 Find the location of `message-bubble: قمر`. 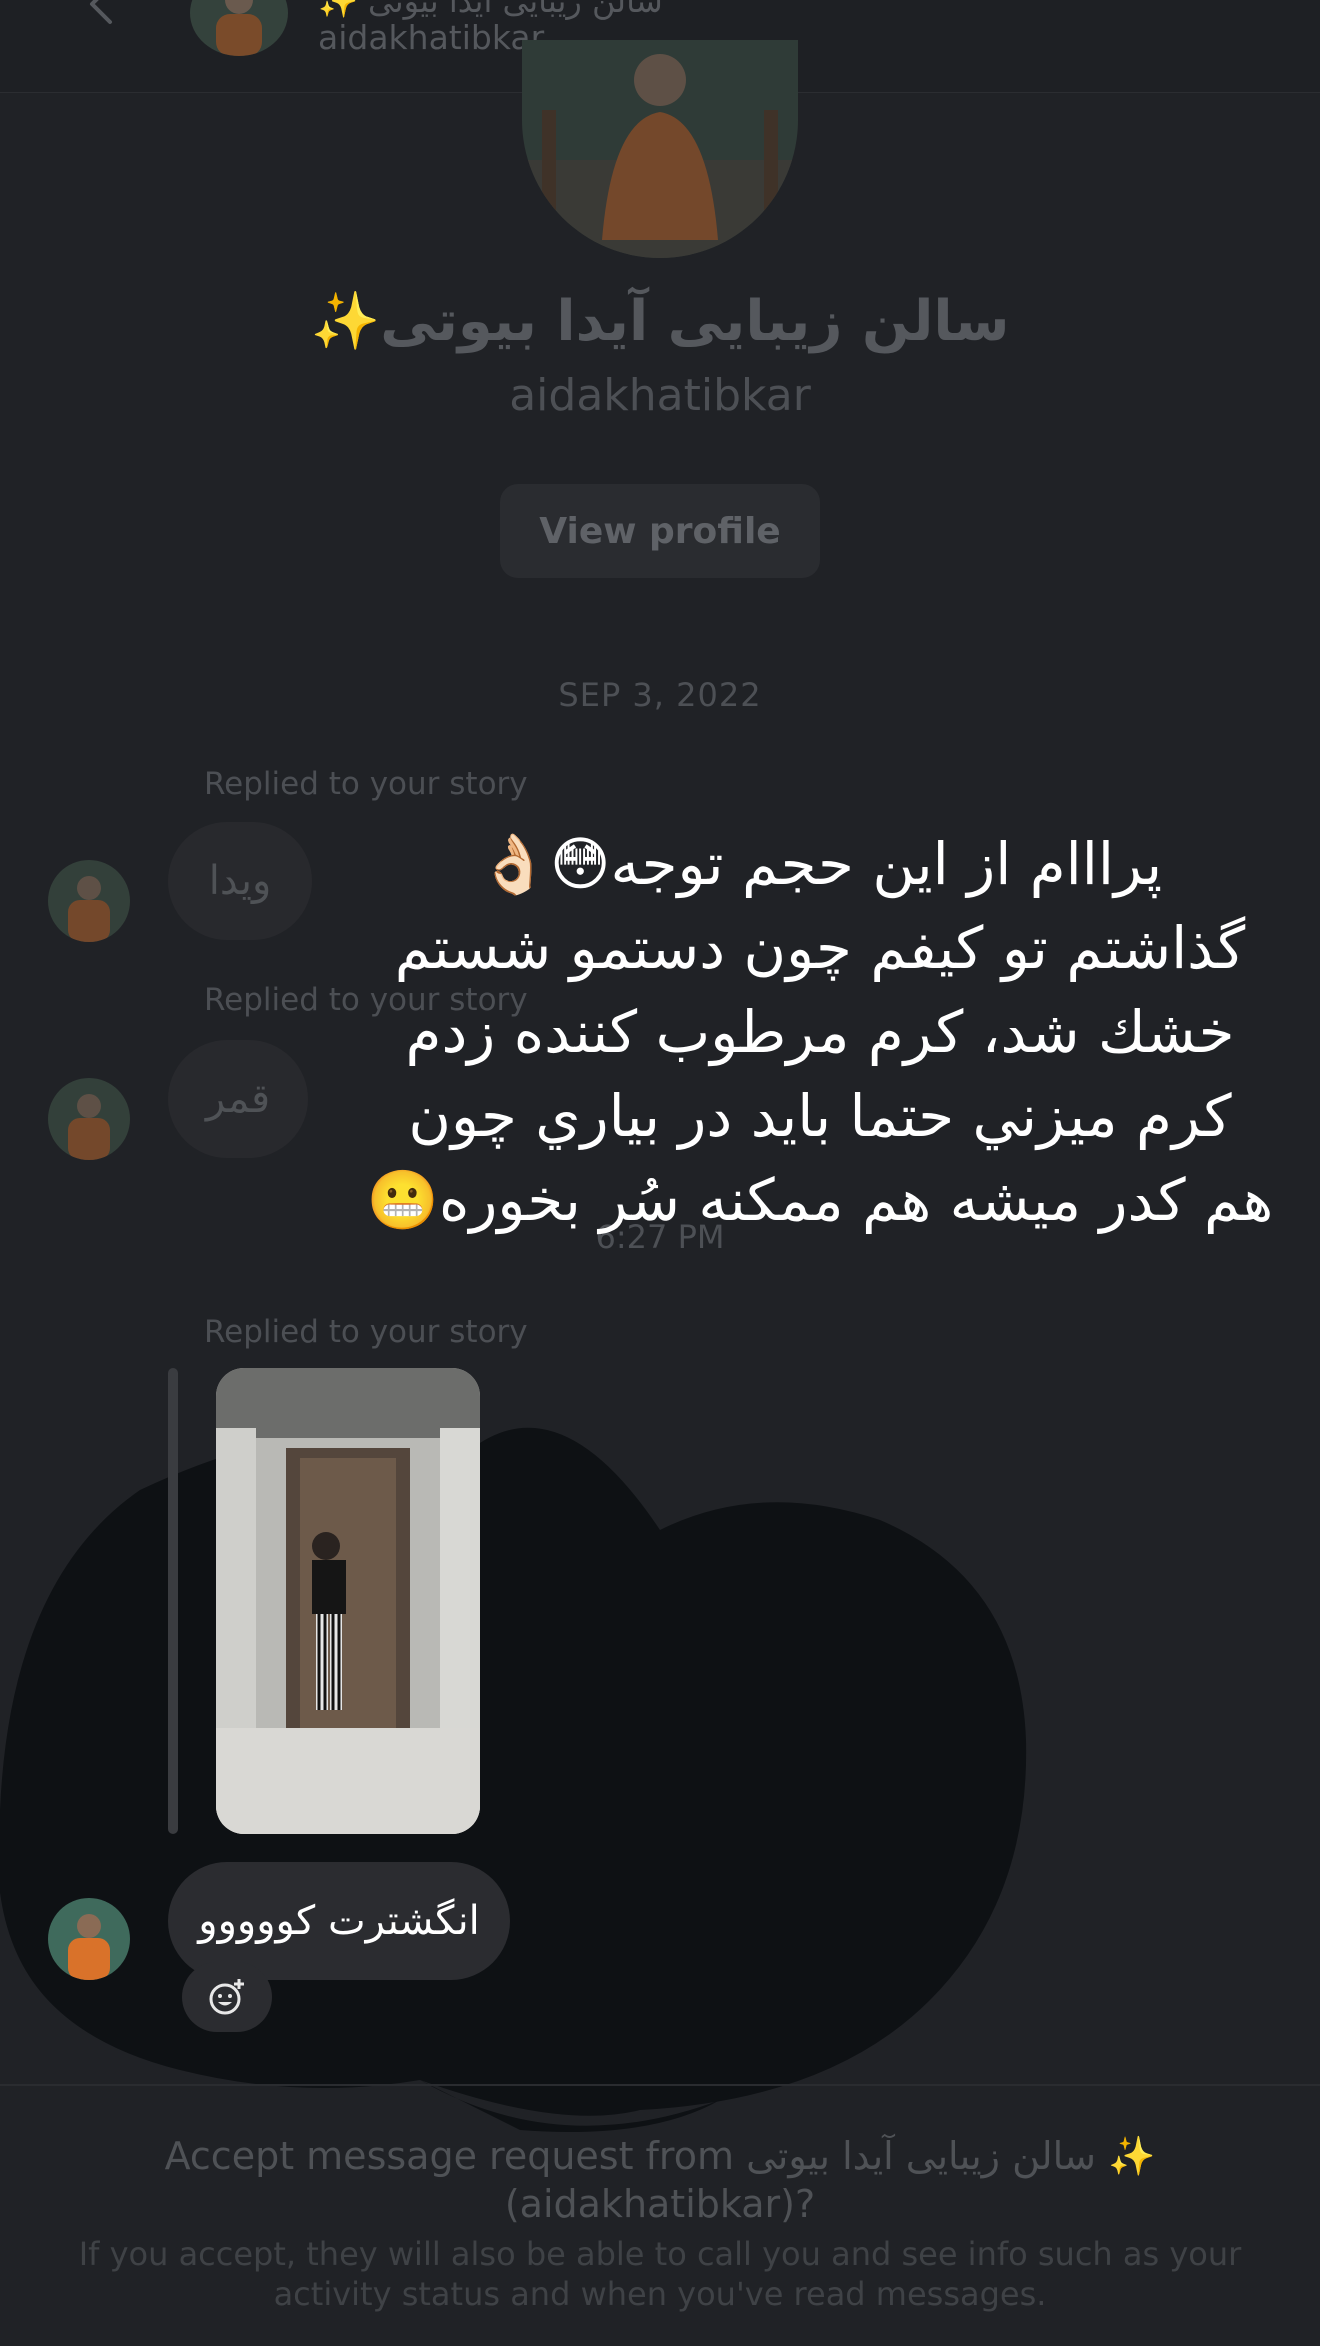

message-bubble: قمر is located at coordinates (238, 1099).